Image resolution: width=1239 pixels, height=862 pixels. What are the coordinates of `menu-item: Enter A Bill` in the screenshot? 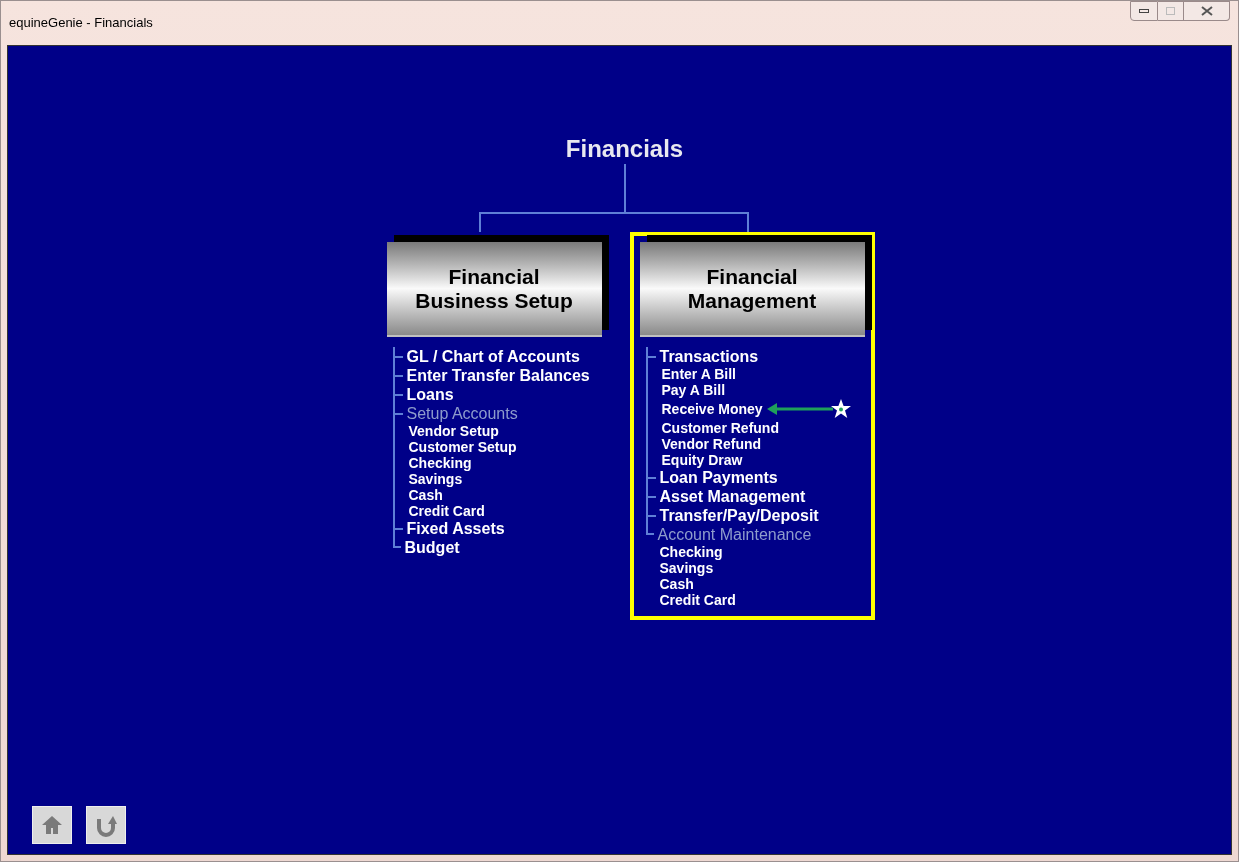 It's located at (698, 374).